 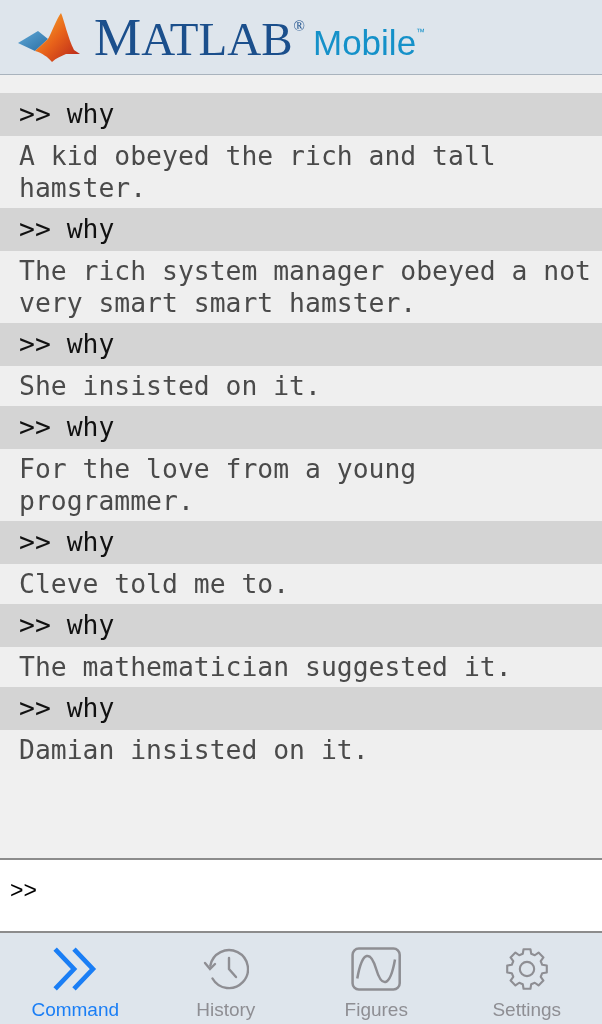 What do you see at coordinates (301, 895) in the screenshot?
I see `command-input-field: >>` at bounding box center [301, 895].